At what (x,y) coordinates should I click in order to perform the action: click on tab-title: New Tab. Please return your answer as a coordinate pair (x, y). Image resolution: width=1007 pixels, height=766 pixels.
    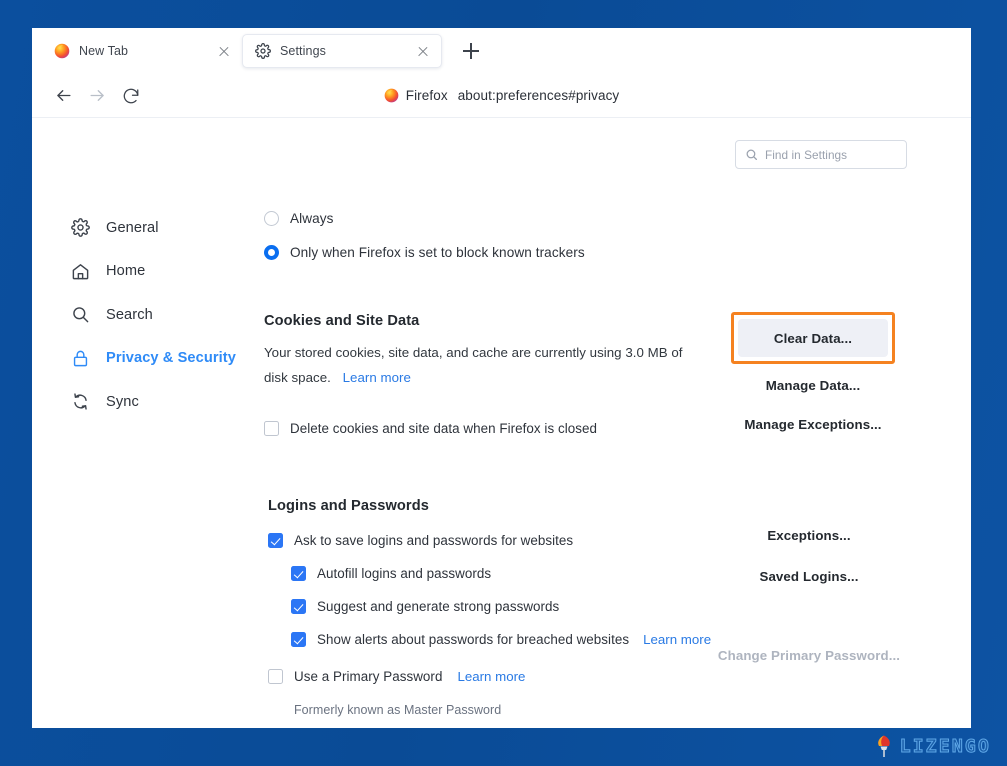
    Looking at the image, I should click on (104, 51).